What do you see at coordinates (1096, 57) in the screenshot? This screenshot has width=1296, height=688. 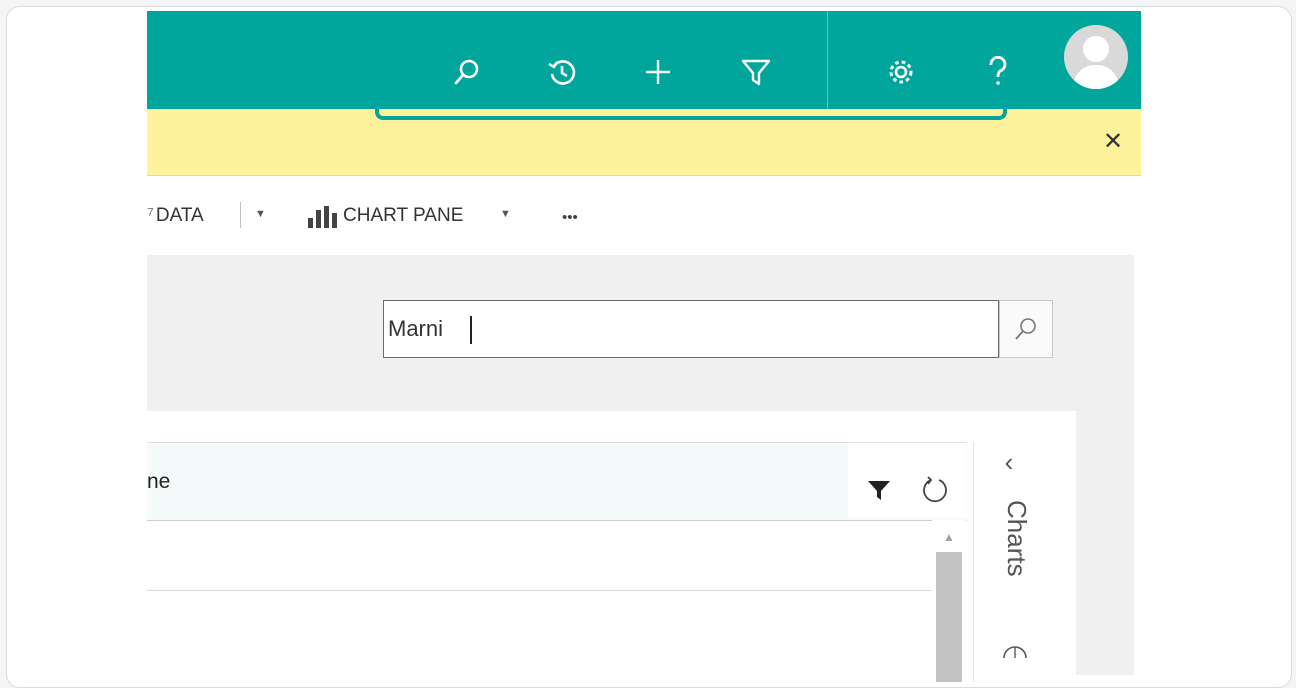 I see `avatar` at bounding box center [1096, 57].